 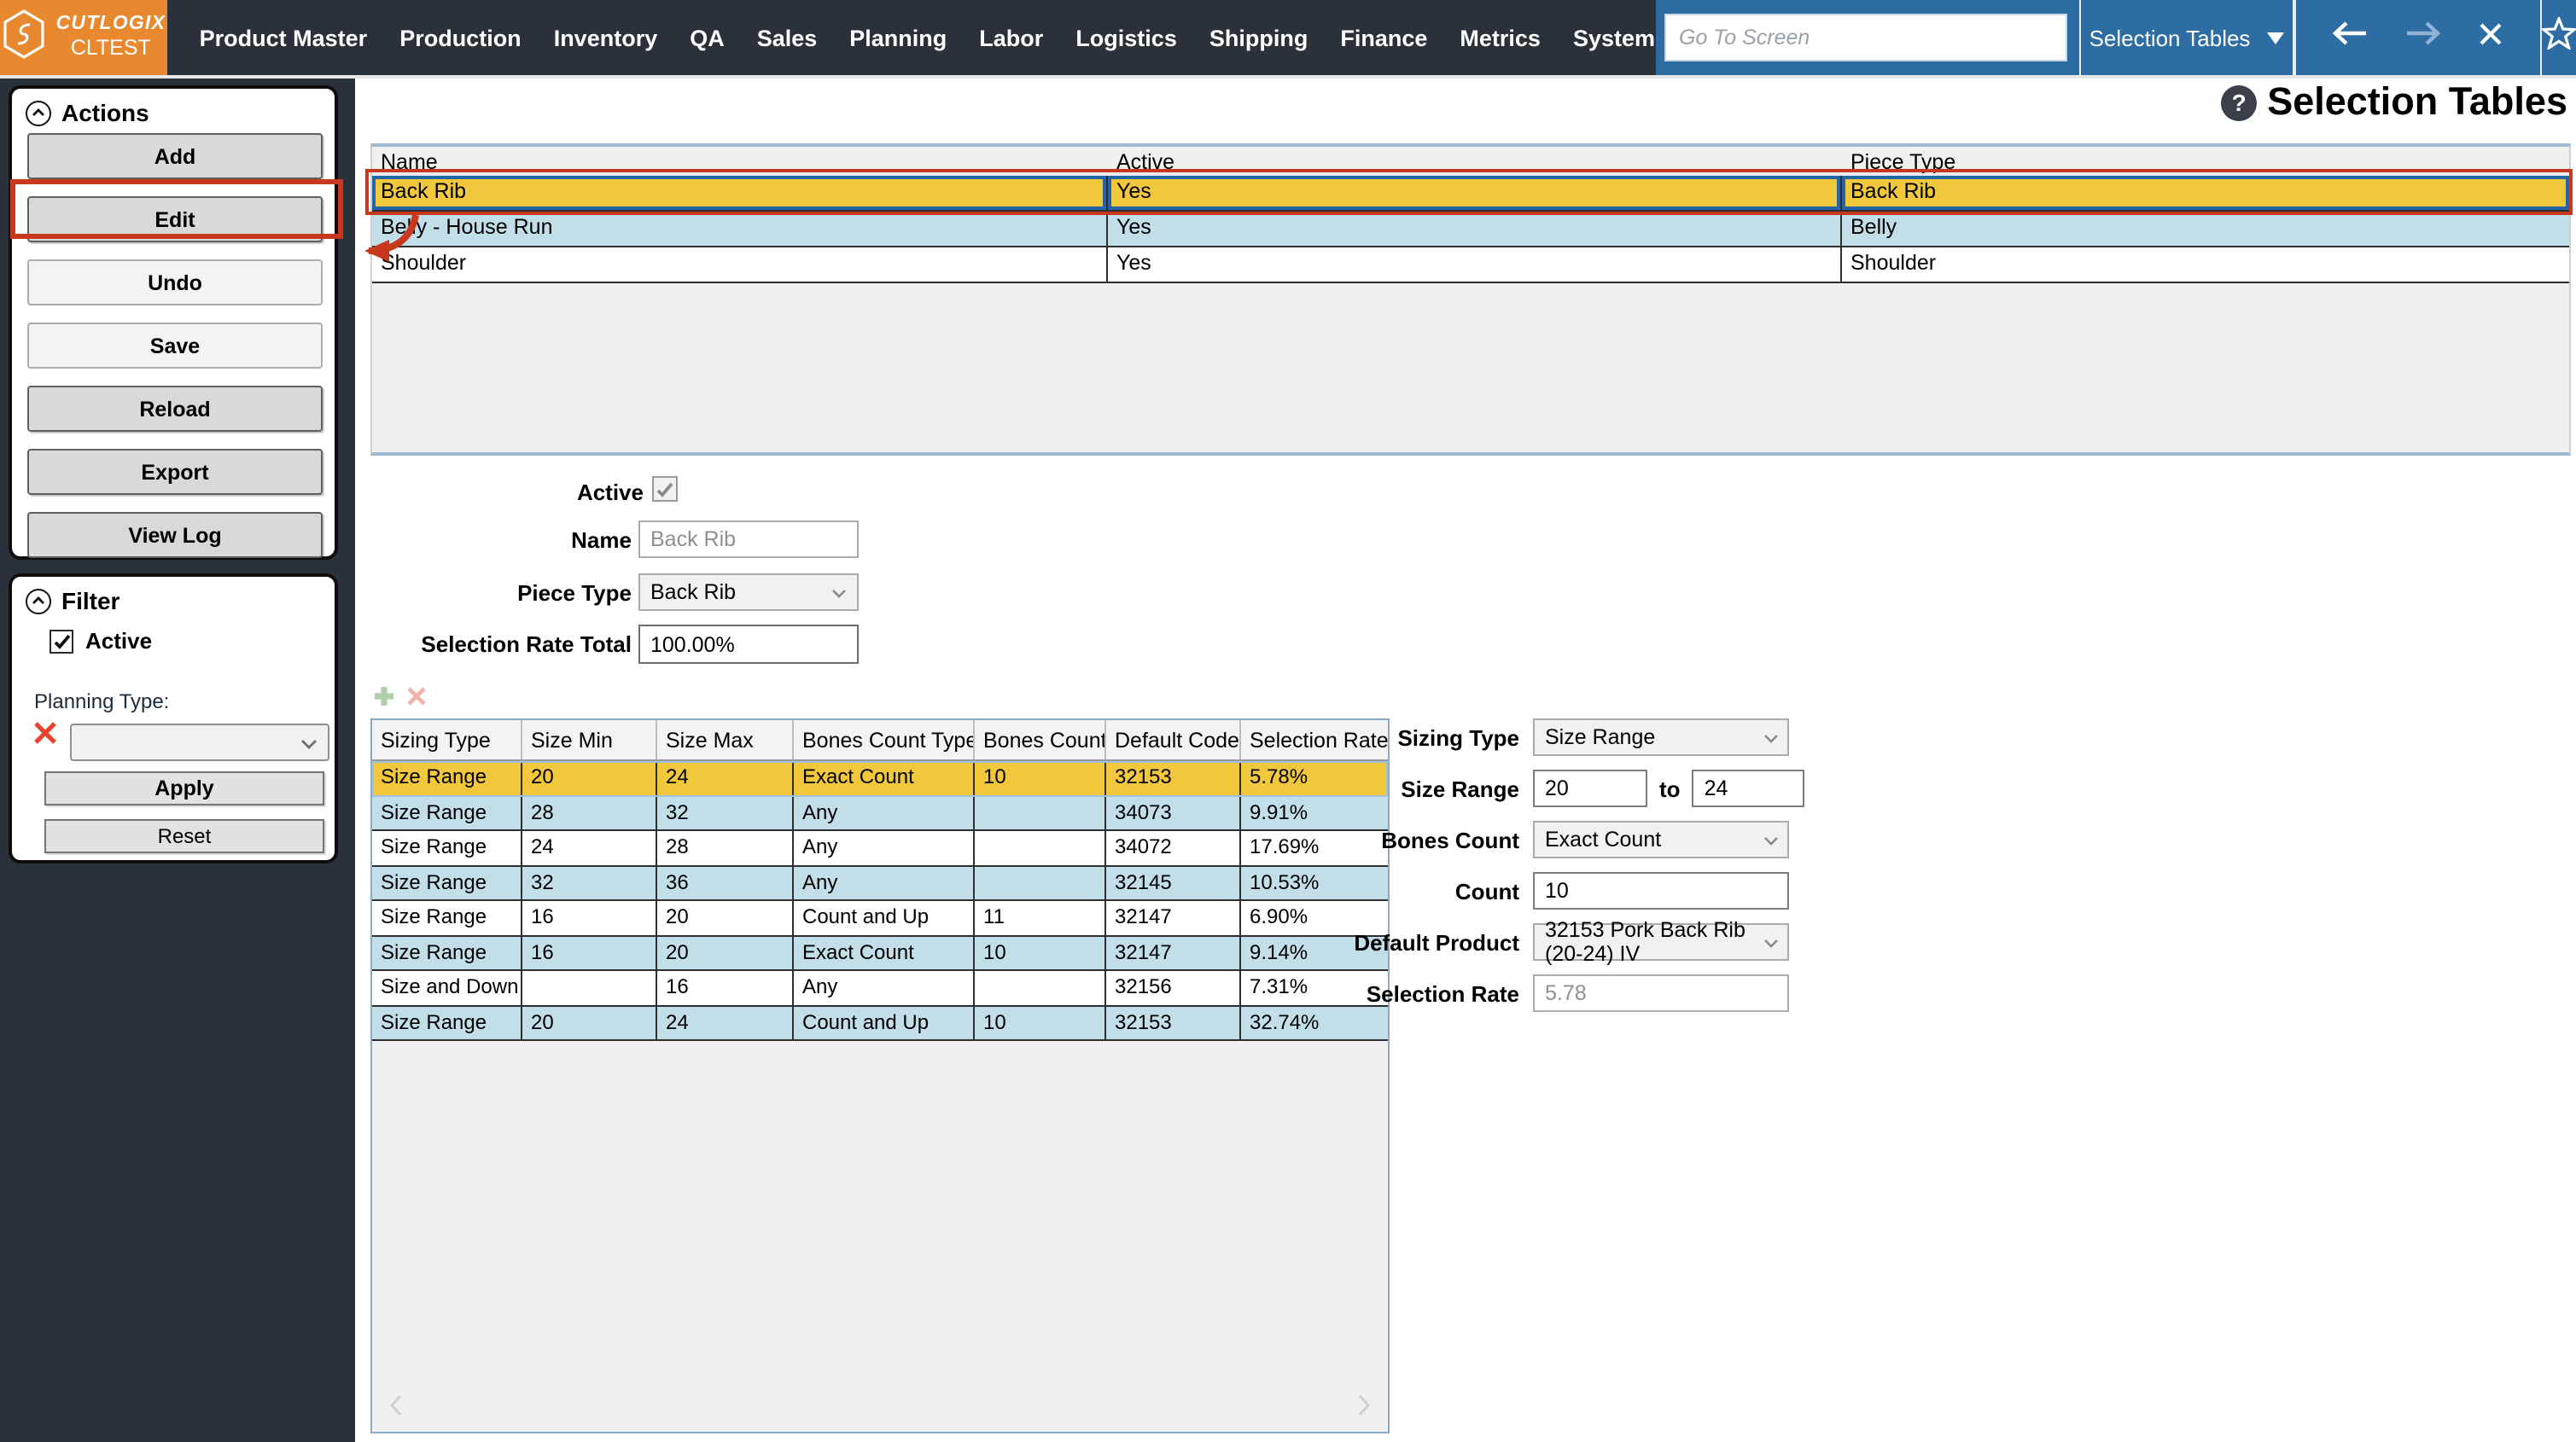 What do you see at coordinates (1040, 917) in the screenshot?
I see `cell-bones-count: 11` at bounding box center [1040, 917].